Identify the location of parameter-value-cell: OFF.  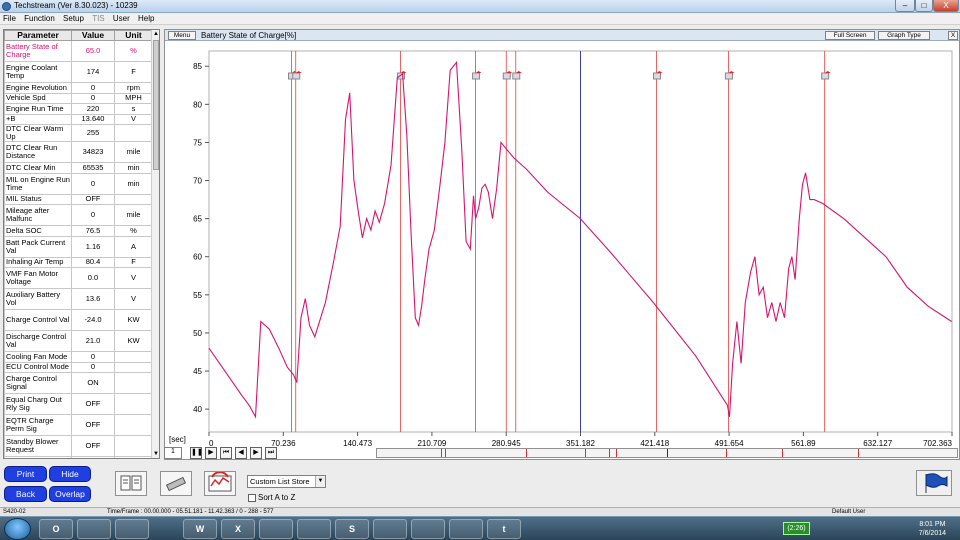
(93, 446).